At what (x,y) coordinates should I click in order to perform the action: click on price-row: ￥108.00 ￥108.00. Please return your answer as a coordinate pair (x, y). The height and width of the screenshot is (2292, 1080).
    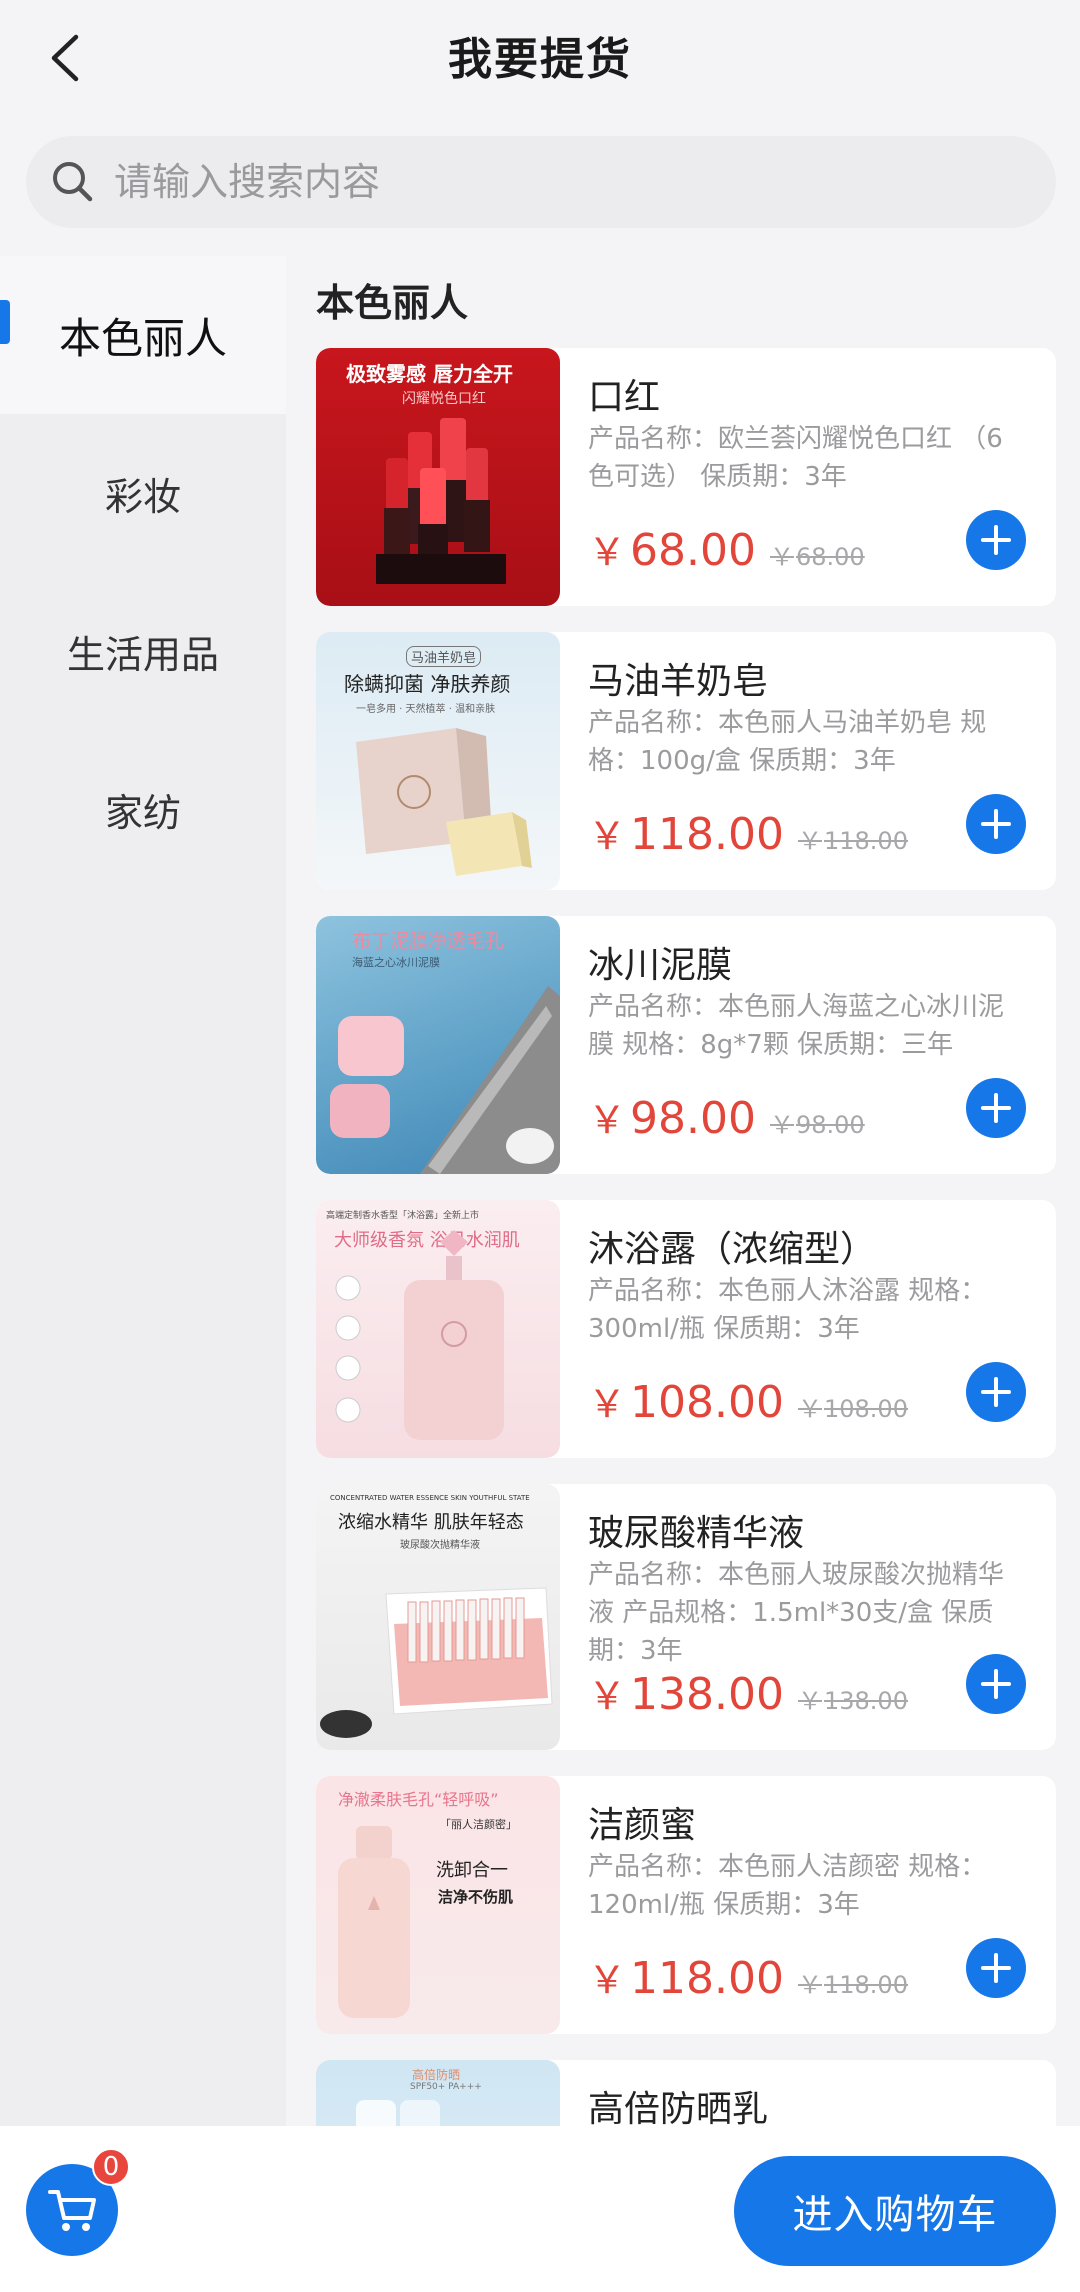
    Looking at the image, I should click on (748, 1400).